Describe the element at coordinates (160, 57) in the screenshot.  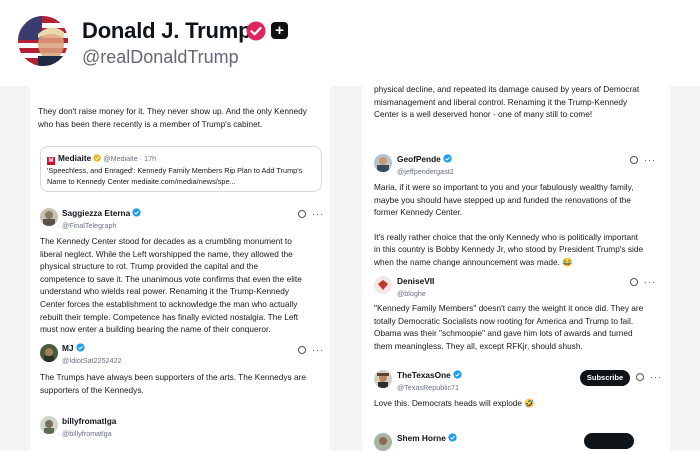
I see `profile-handle: @realDonaldTrump` at that location.